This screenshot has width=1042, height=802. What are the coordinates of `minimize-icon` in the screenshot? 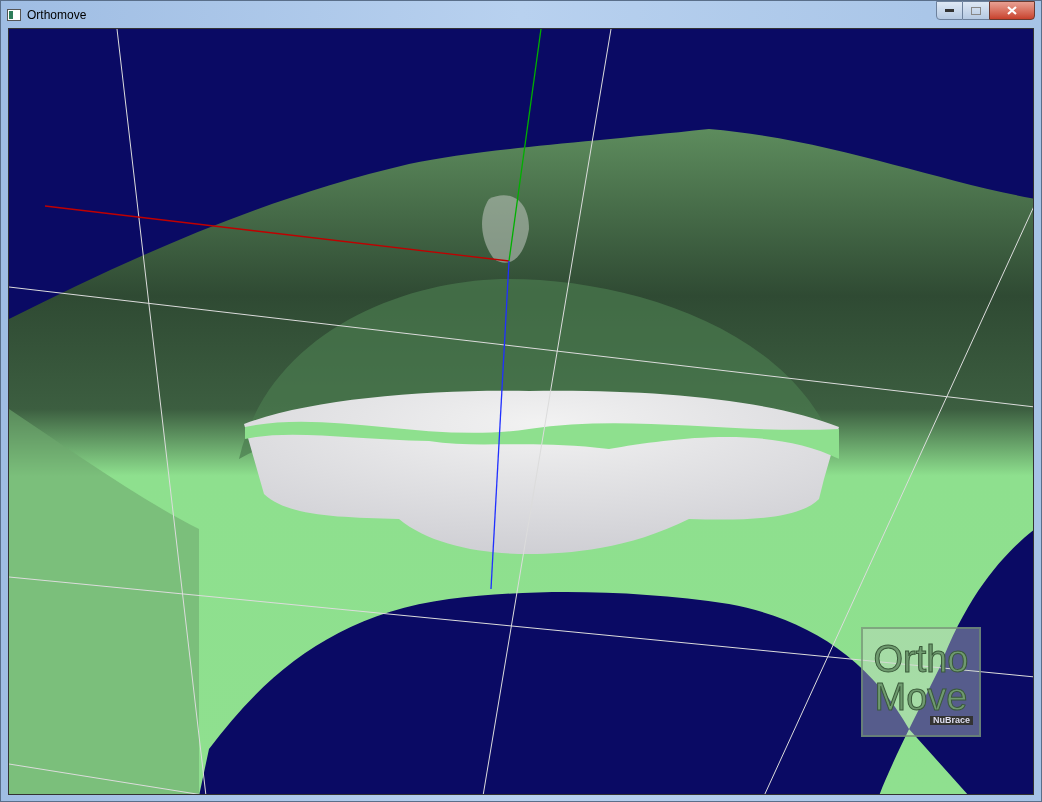 It's located at (949, 10).